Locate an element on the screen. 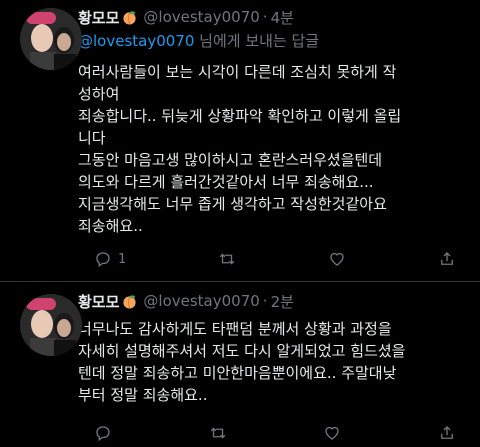 Image resolution: width=480 pixels, height=447 pixels. tweet-header: 황모모 @lovestay0070 · 2분 is located at coordinates (272, 301).